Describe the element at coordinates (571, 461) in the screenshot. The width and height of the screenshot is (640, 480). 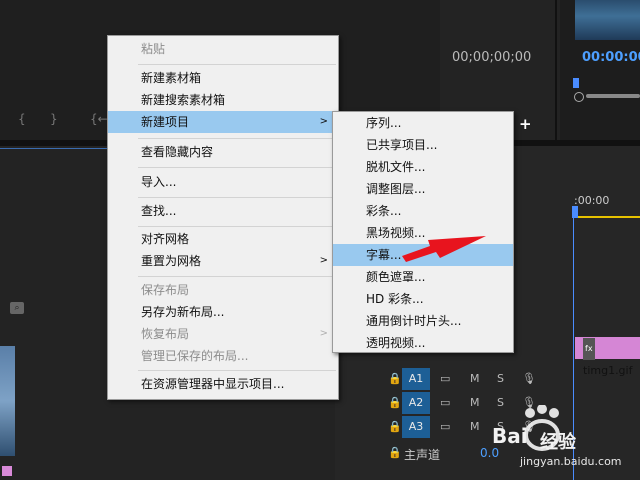
I see `watermark-url: jingyan.baidu.com` at that location.